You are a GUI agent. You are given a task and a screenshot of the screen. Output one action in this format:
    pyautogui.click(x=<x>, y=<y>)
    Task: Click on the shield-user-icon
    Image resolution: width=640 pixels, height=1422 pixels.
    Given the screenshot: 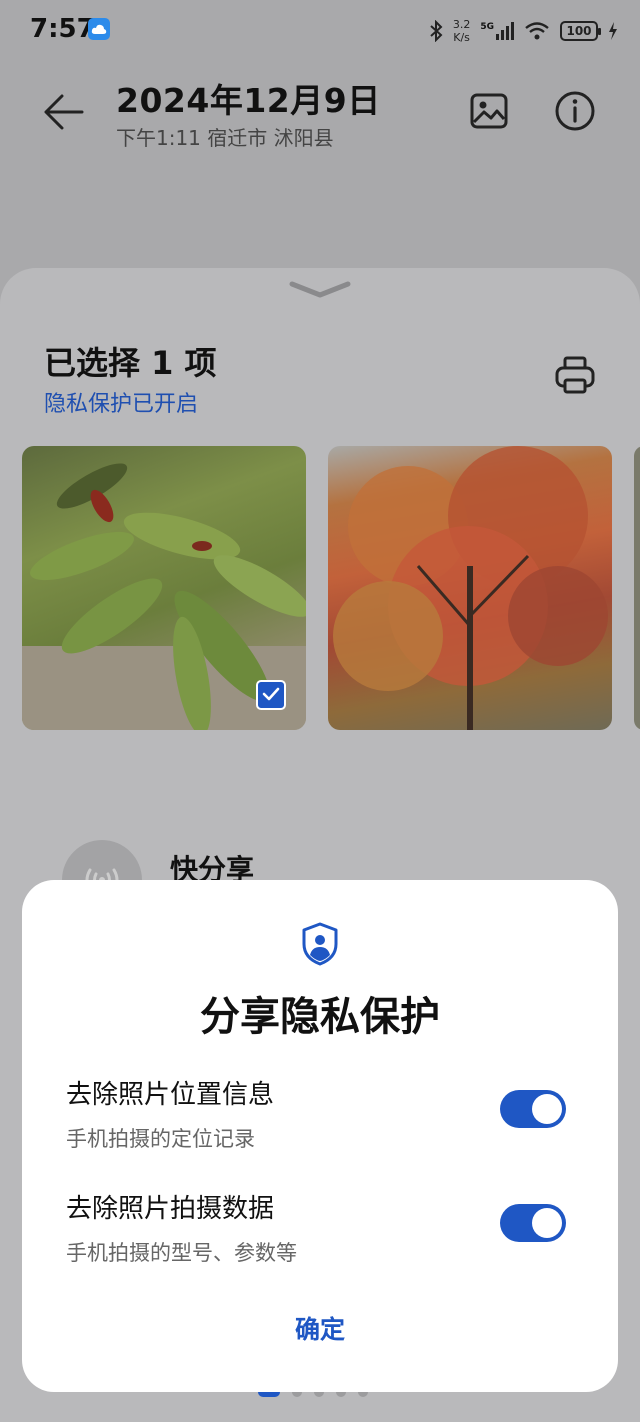 What is the action you would take?
    pyautogui.click(x=320, y=944)
    